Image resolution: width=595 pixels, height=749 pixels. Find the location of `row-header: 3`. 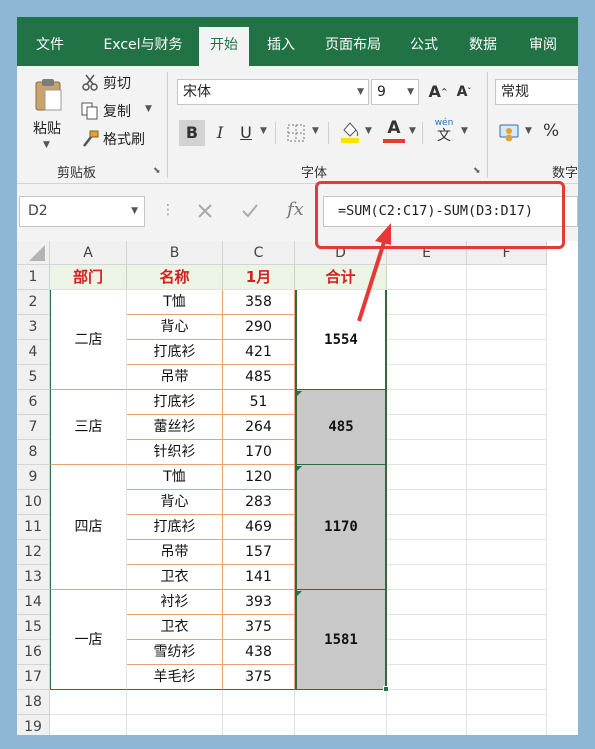

row-header: 3 is located at coordinates (33, 327).